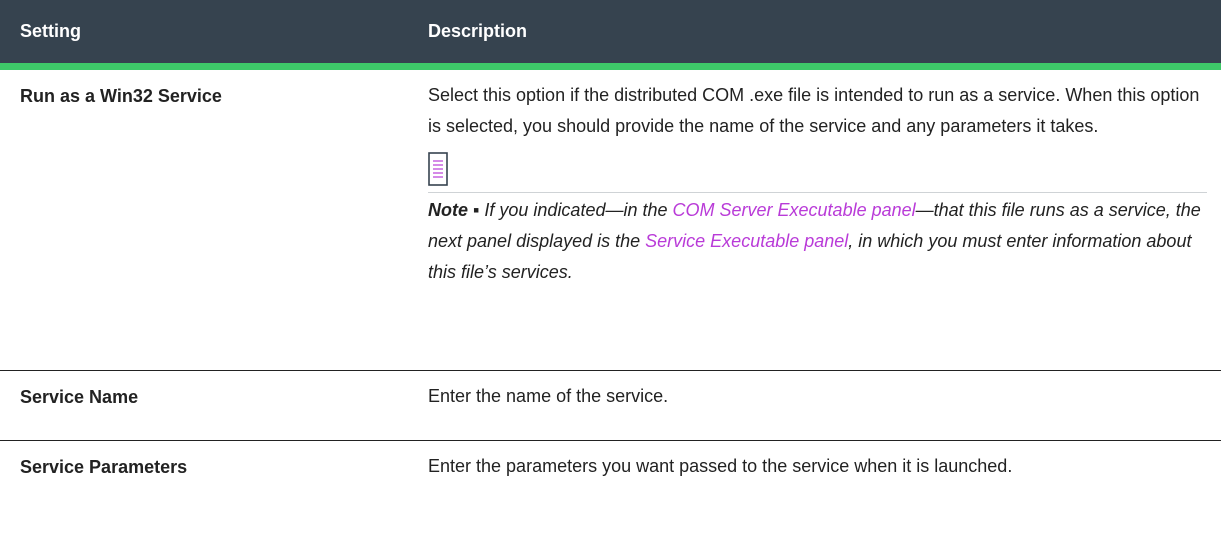 The height and width of the screenshot is (556, 1221). Describe the element at coordinates (478, 31) in the screenshot. I see `description-column-header: Description` at that location.